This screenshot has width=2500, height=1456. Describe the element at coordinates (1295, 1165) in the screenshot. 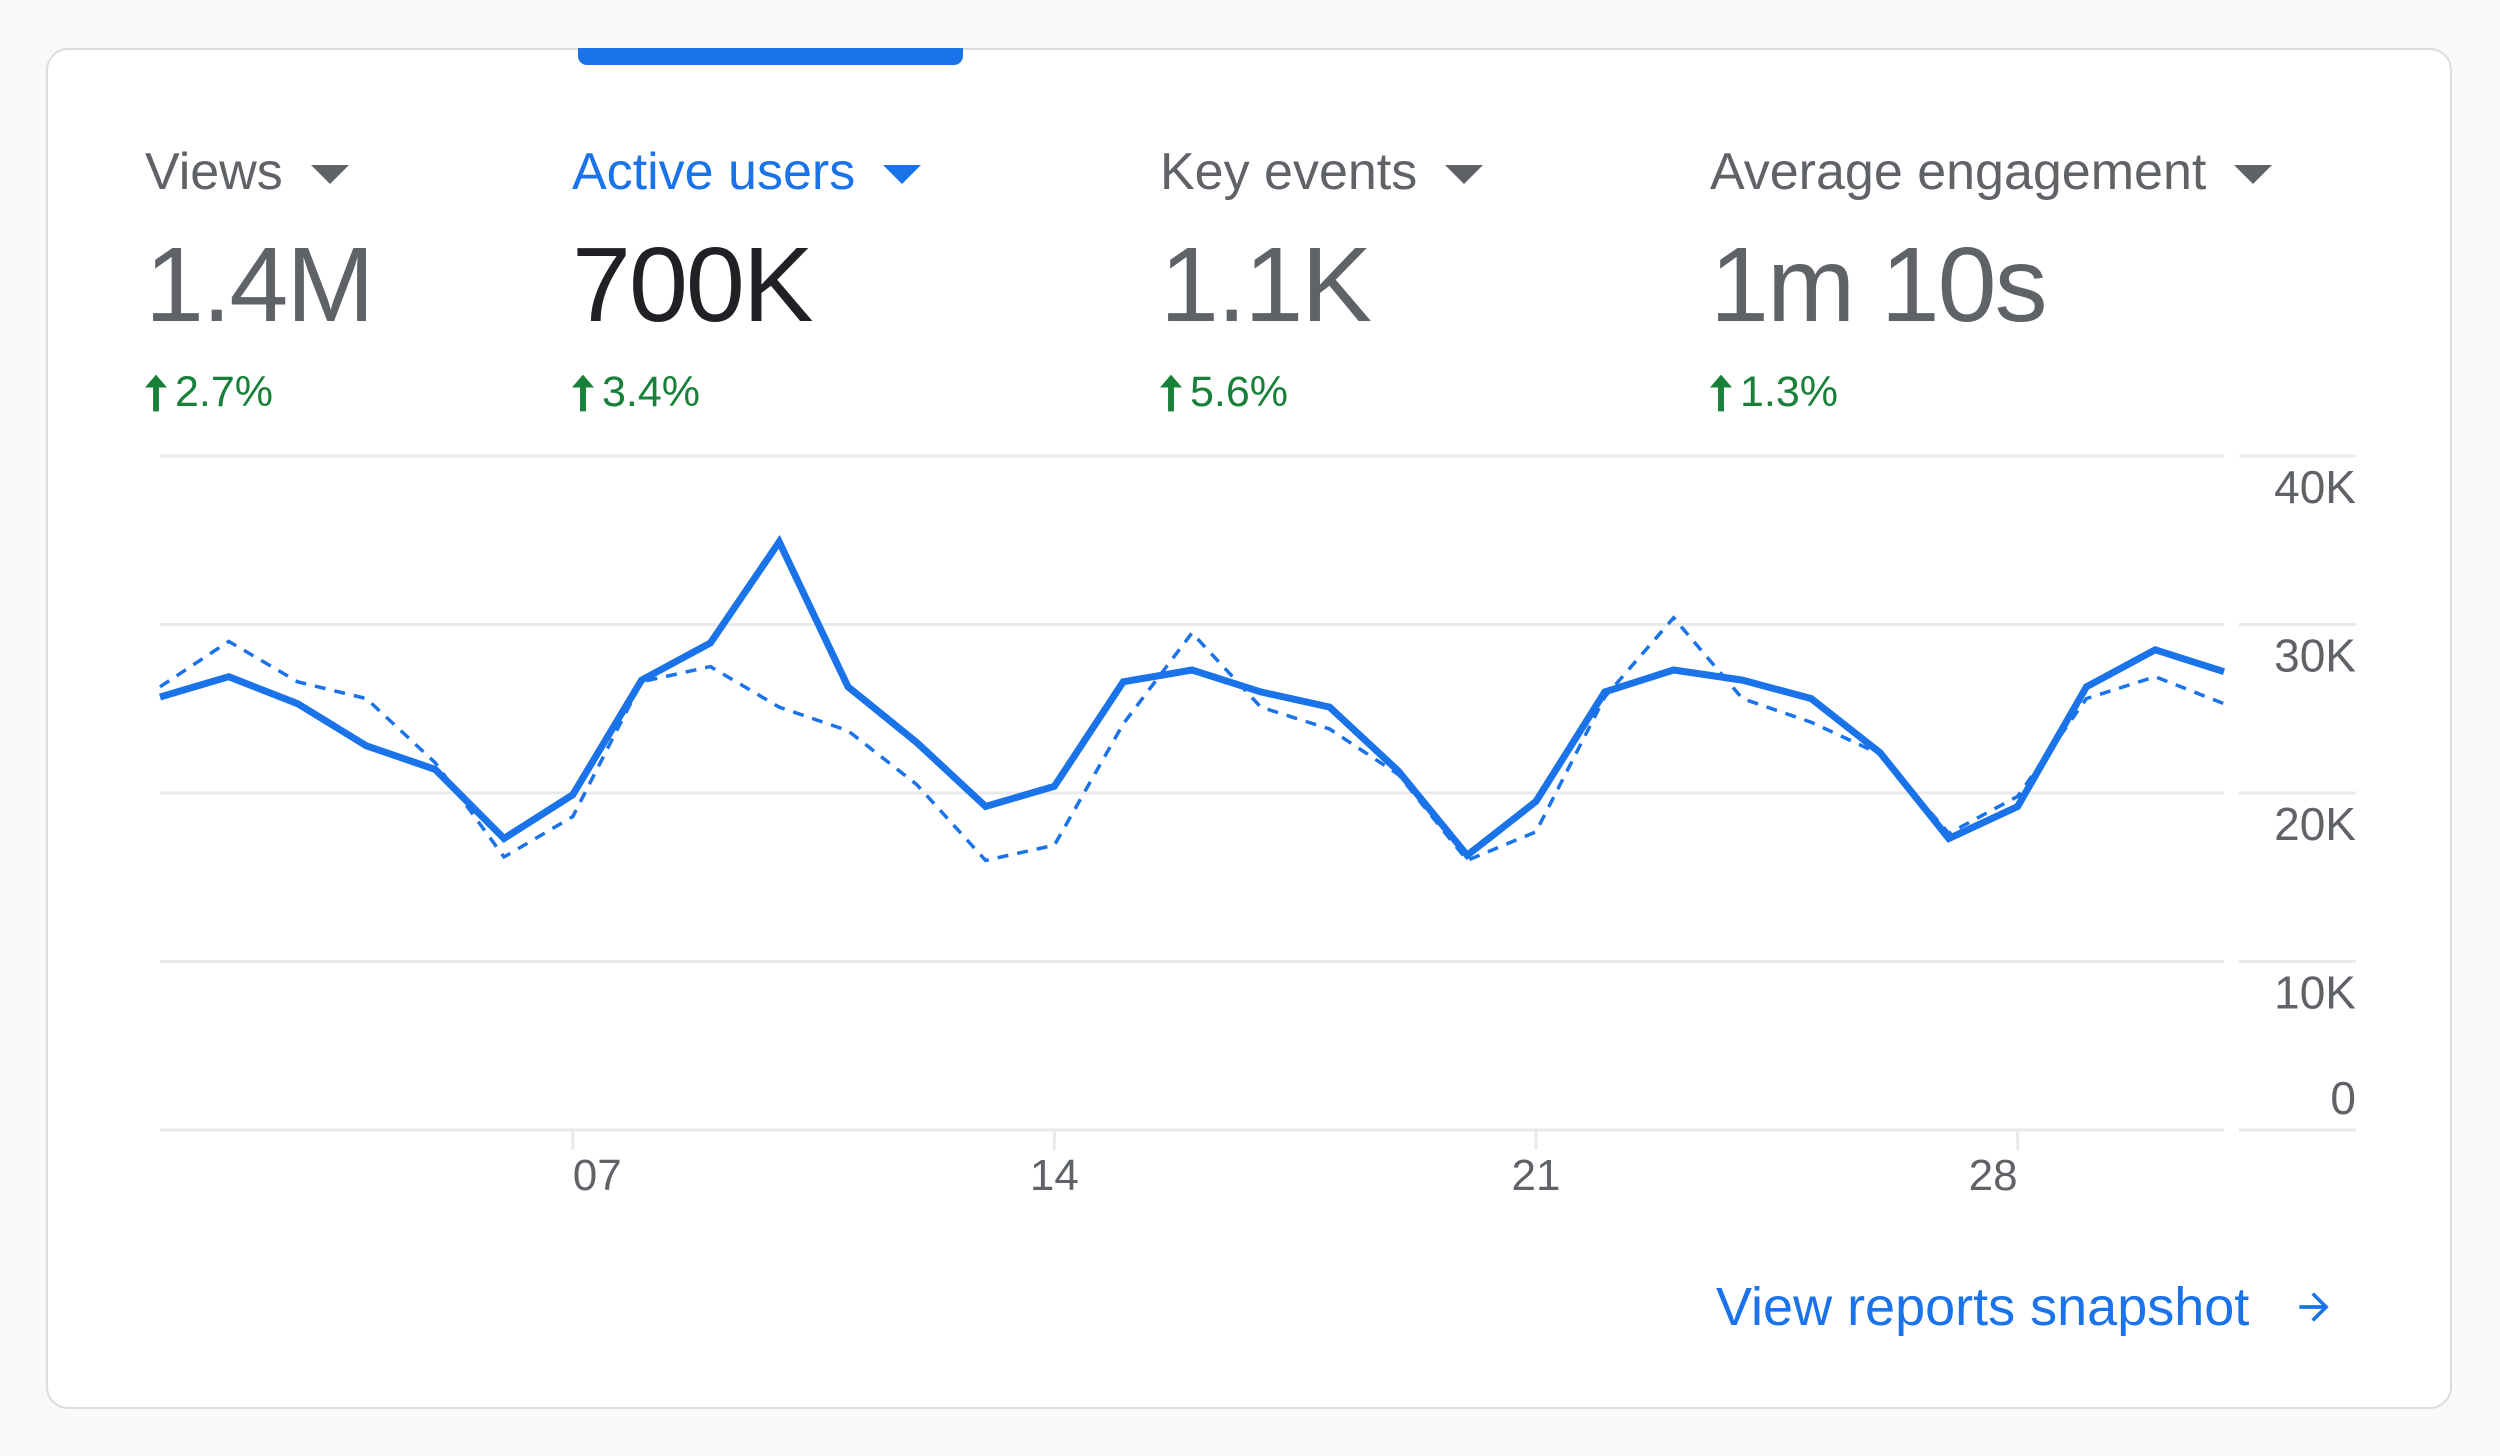

I see `x-axis: 07 14 21 28` at that location.